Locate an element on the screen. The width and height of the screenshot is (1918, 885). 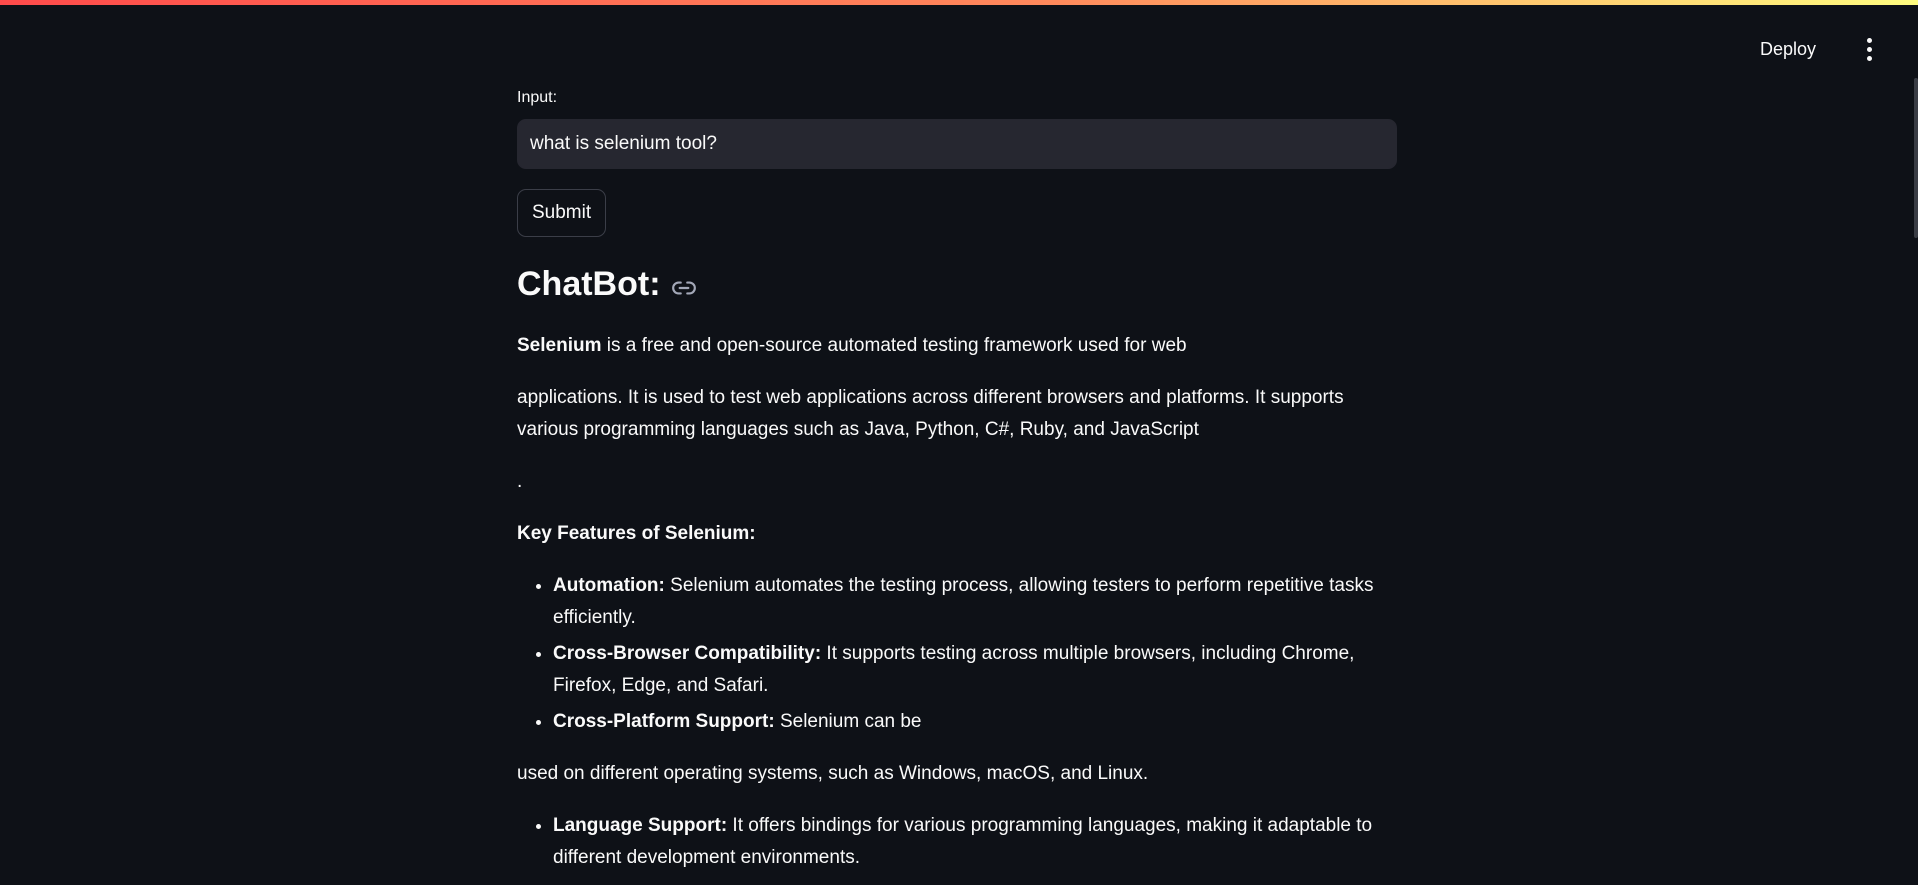
chatbot-heading-text: ChatBot: is located at coordinates (589, 284).